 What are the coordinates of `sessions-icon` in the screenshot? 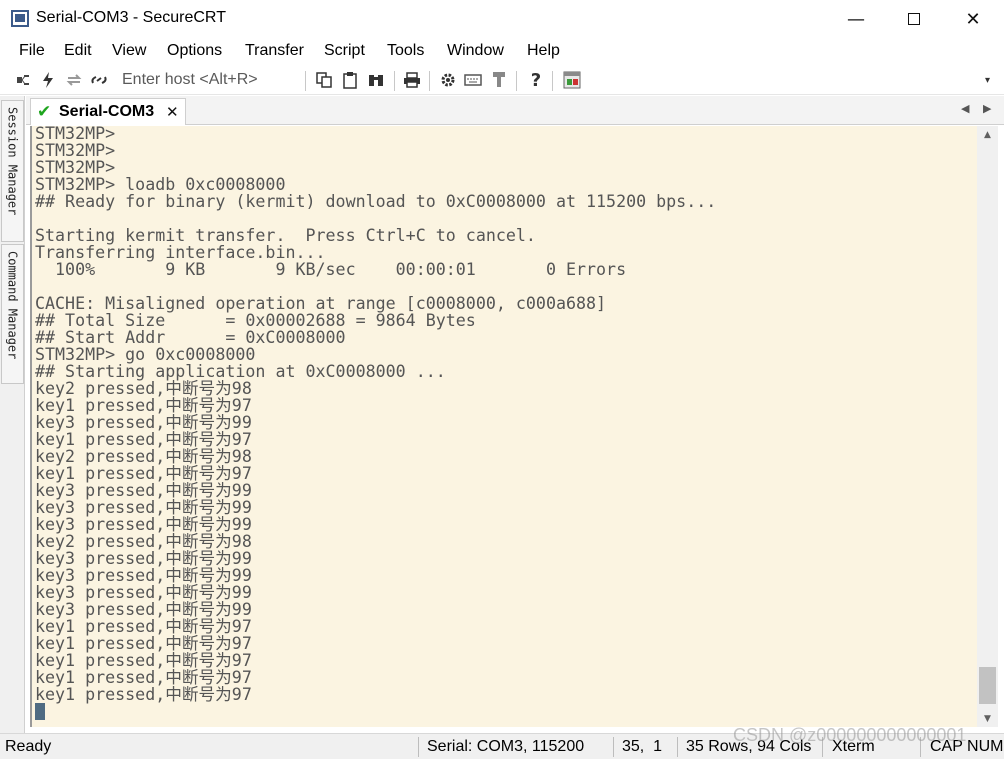 It's located at (572, 80).